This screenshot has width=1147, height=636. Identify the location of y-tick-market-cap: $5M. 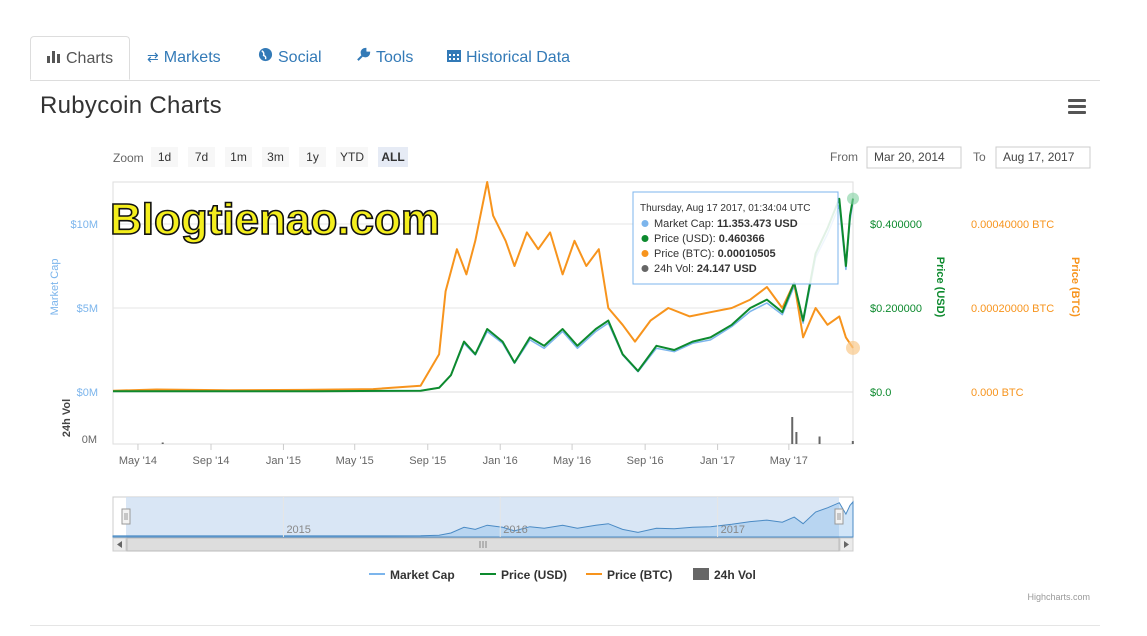
(87, 309).